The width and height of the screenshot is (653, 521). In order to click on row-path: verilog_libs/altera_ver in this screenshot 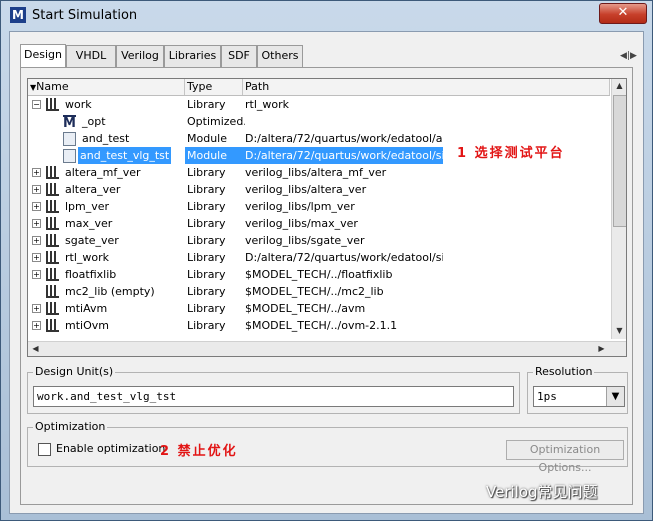, I will do `click(306, 189)`.